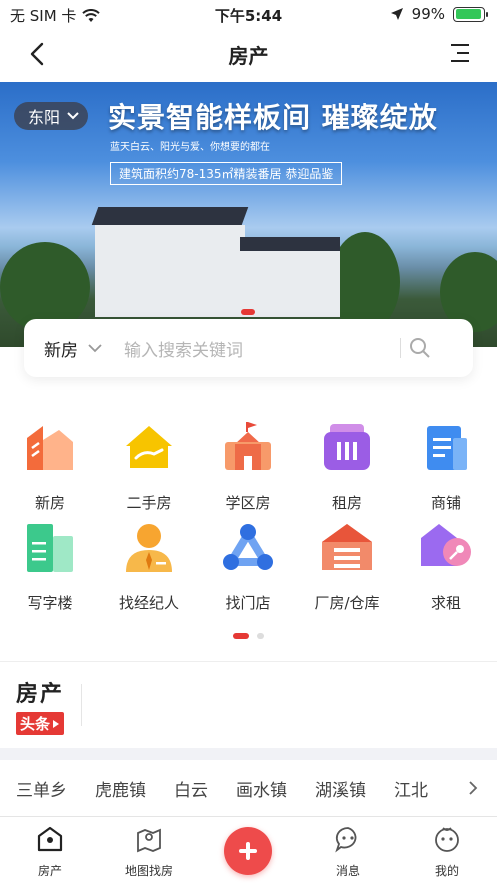 The width and height of the screenshot is (497, 883). I want to click on category-store: 找门店, so click(248, 566).